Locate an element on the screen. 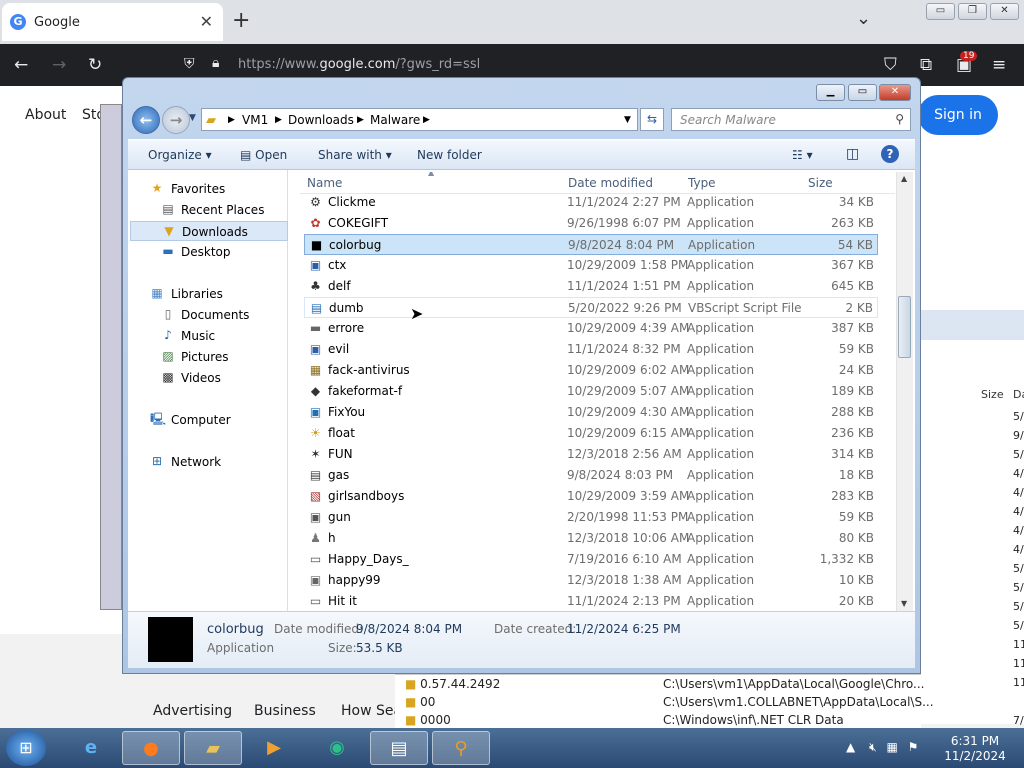 The width and height of the screenshot is (1024, 768). start-button: ⊞ is located at coordinates (26, 748).